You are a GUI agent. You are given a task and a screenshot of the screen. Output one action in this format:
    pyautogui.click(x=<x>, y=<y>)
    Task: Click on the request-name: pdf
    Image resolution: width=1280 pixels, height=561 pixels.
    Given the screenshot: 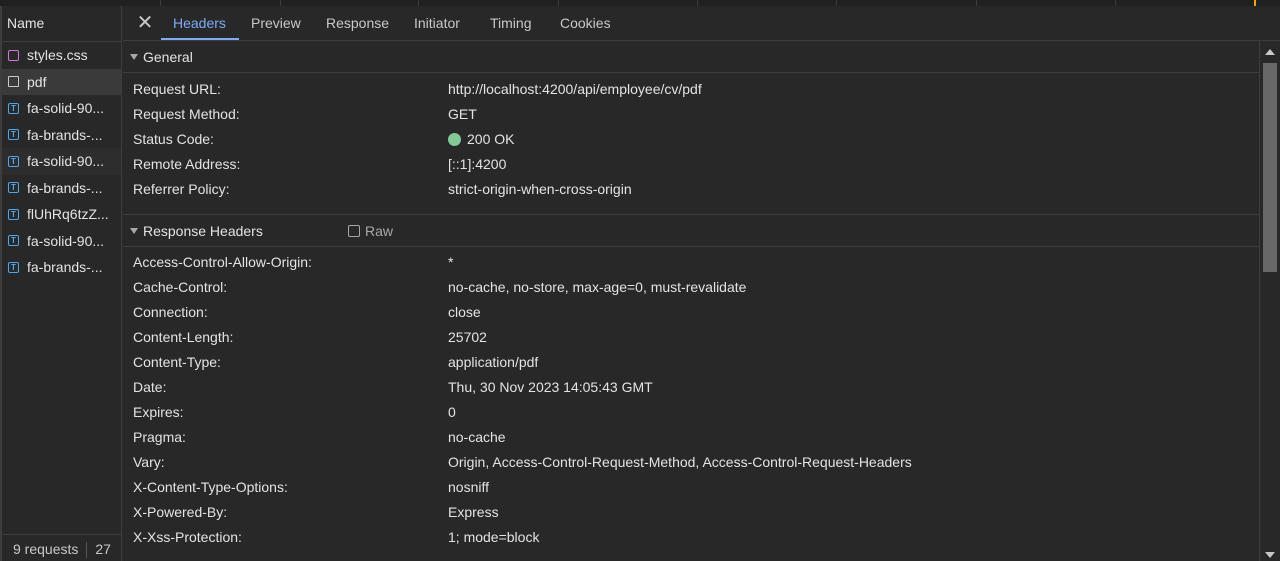 What is the action you would take?
    pyautogui.click(x=37, y=81)
    